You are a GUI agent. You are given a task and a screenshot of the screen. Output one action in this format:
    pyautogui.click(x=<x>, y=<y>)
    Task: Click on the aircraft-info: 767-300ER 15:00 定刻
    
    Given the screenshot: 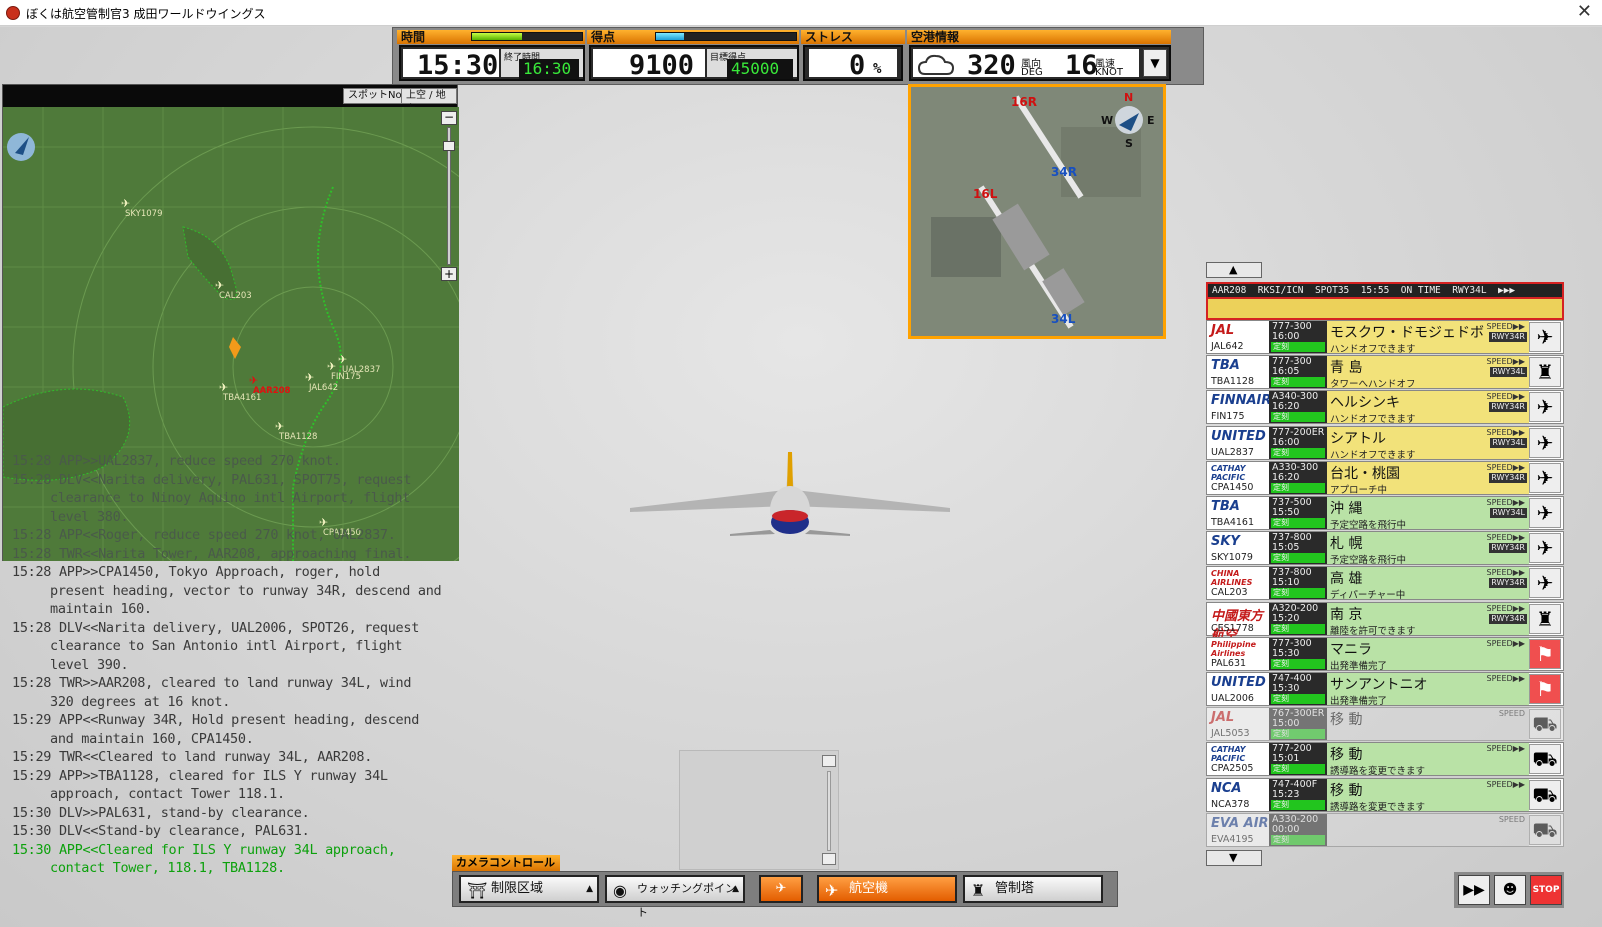 What is the action you would take?
    pyautogui.click(x=1298, y=724)
    